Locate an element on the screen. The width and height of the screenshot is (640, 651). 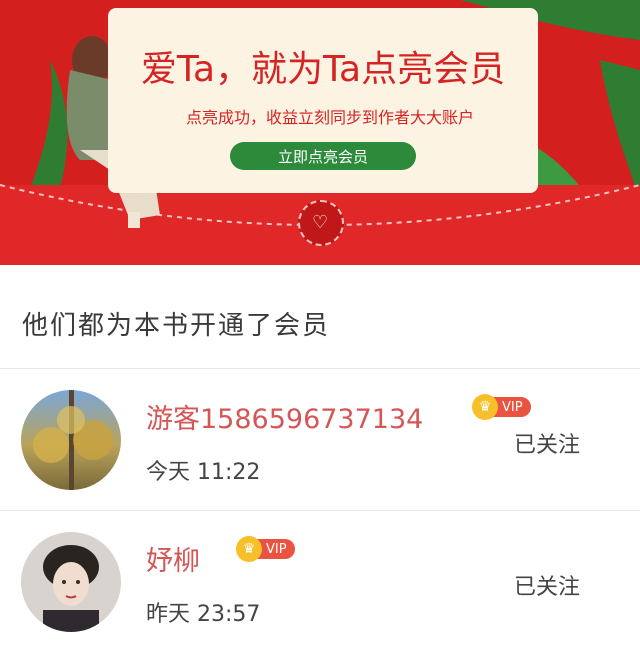
member-time: 今天 11:22 is located at coordinates (203, 472).